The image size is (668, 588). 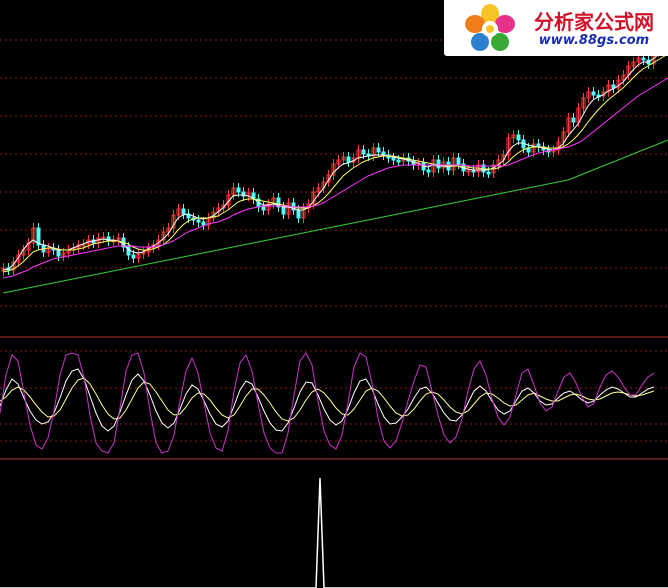 What do you see at coordinates (594, 40) in the screenshot?
I see `watermark-url: www.88gs.com` at bounding box center [594, 40].